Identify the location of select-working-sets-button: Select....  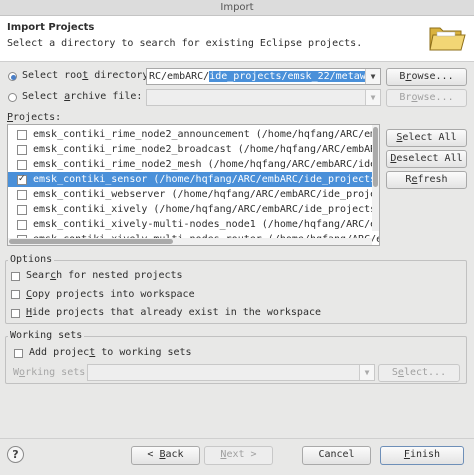
(419, 373).